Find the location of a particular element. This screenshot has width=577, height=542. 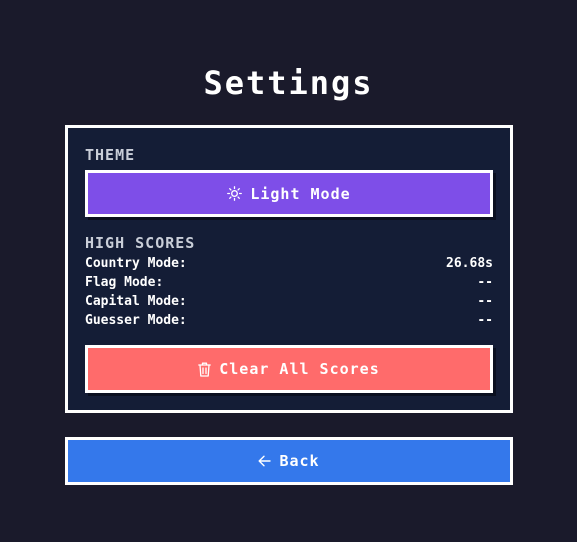

clear-all-scores-label: Clear All Scores is located at coordinates (299, 369).